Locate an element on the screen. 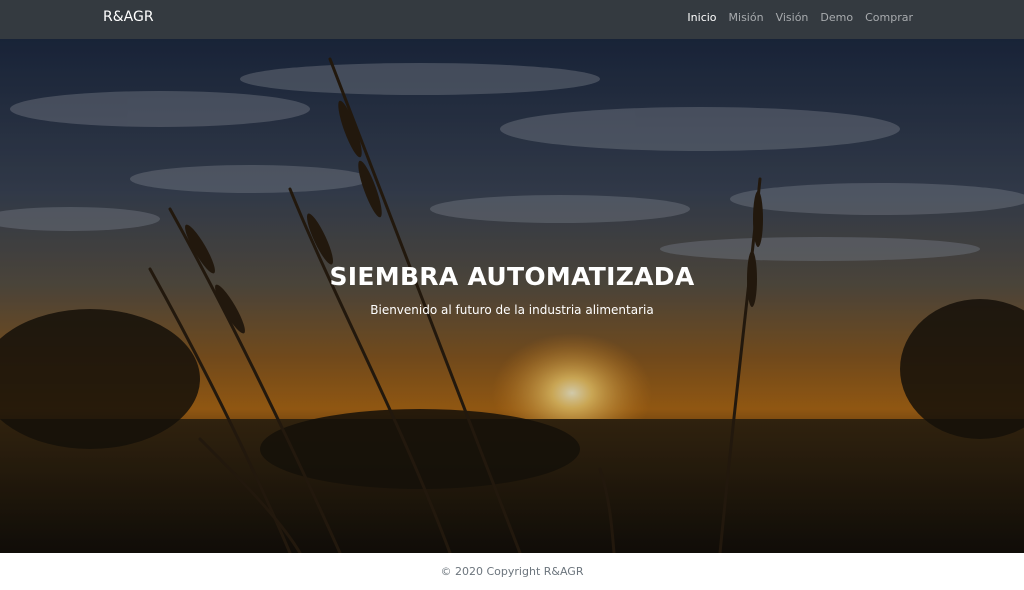 This screenshot has height=590, width=1024. footer: © 2020 Copyright R&AGR is located at coordinates (512, 571).